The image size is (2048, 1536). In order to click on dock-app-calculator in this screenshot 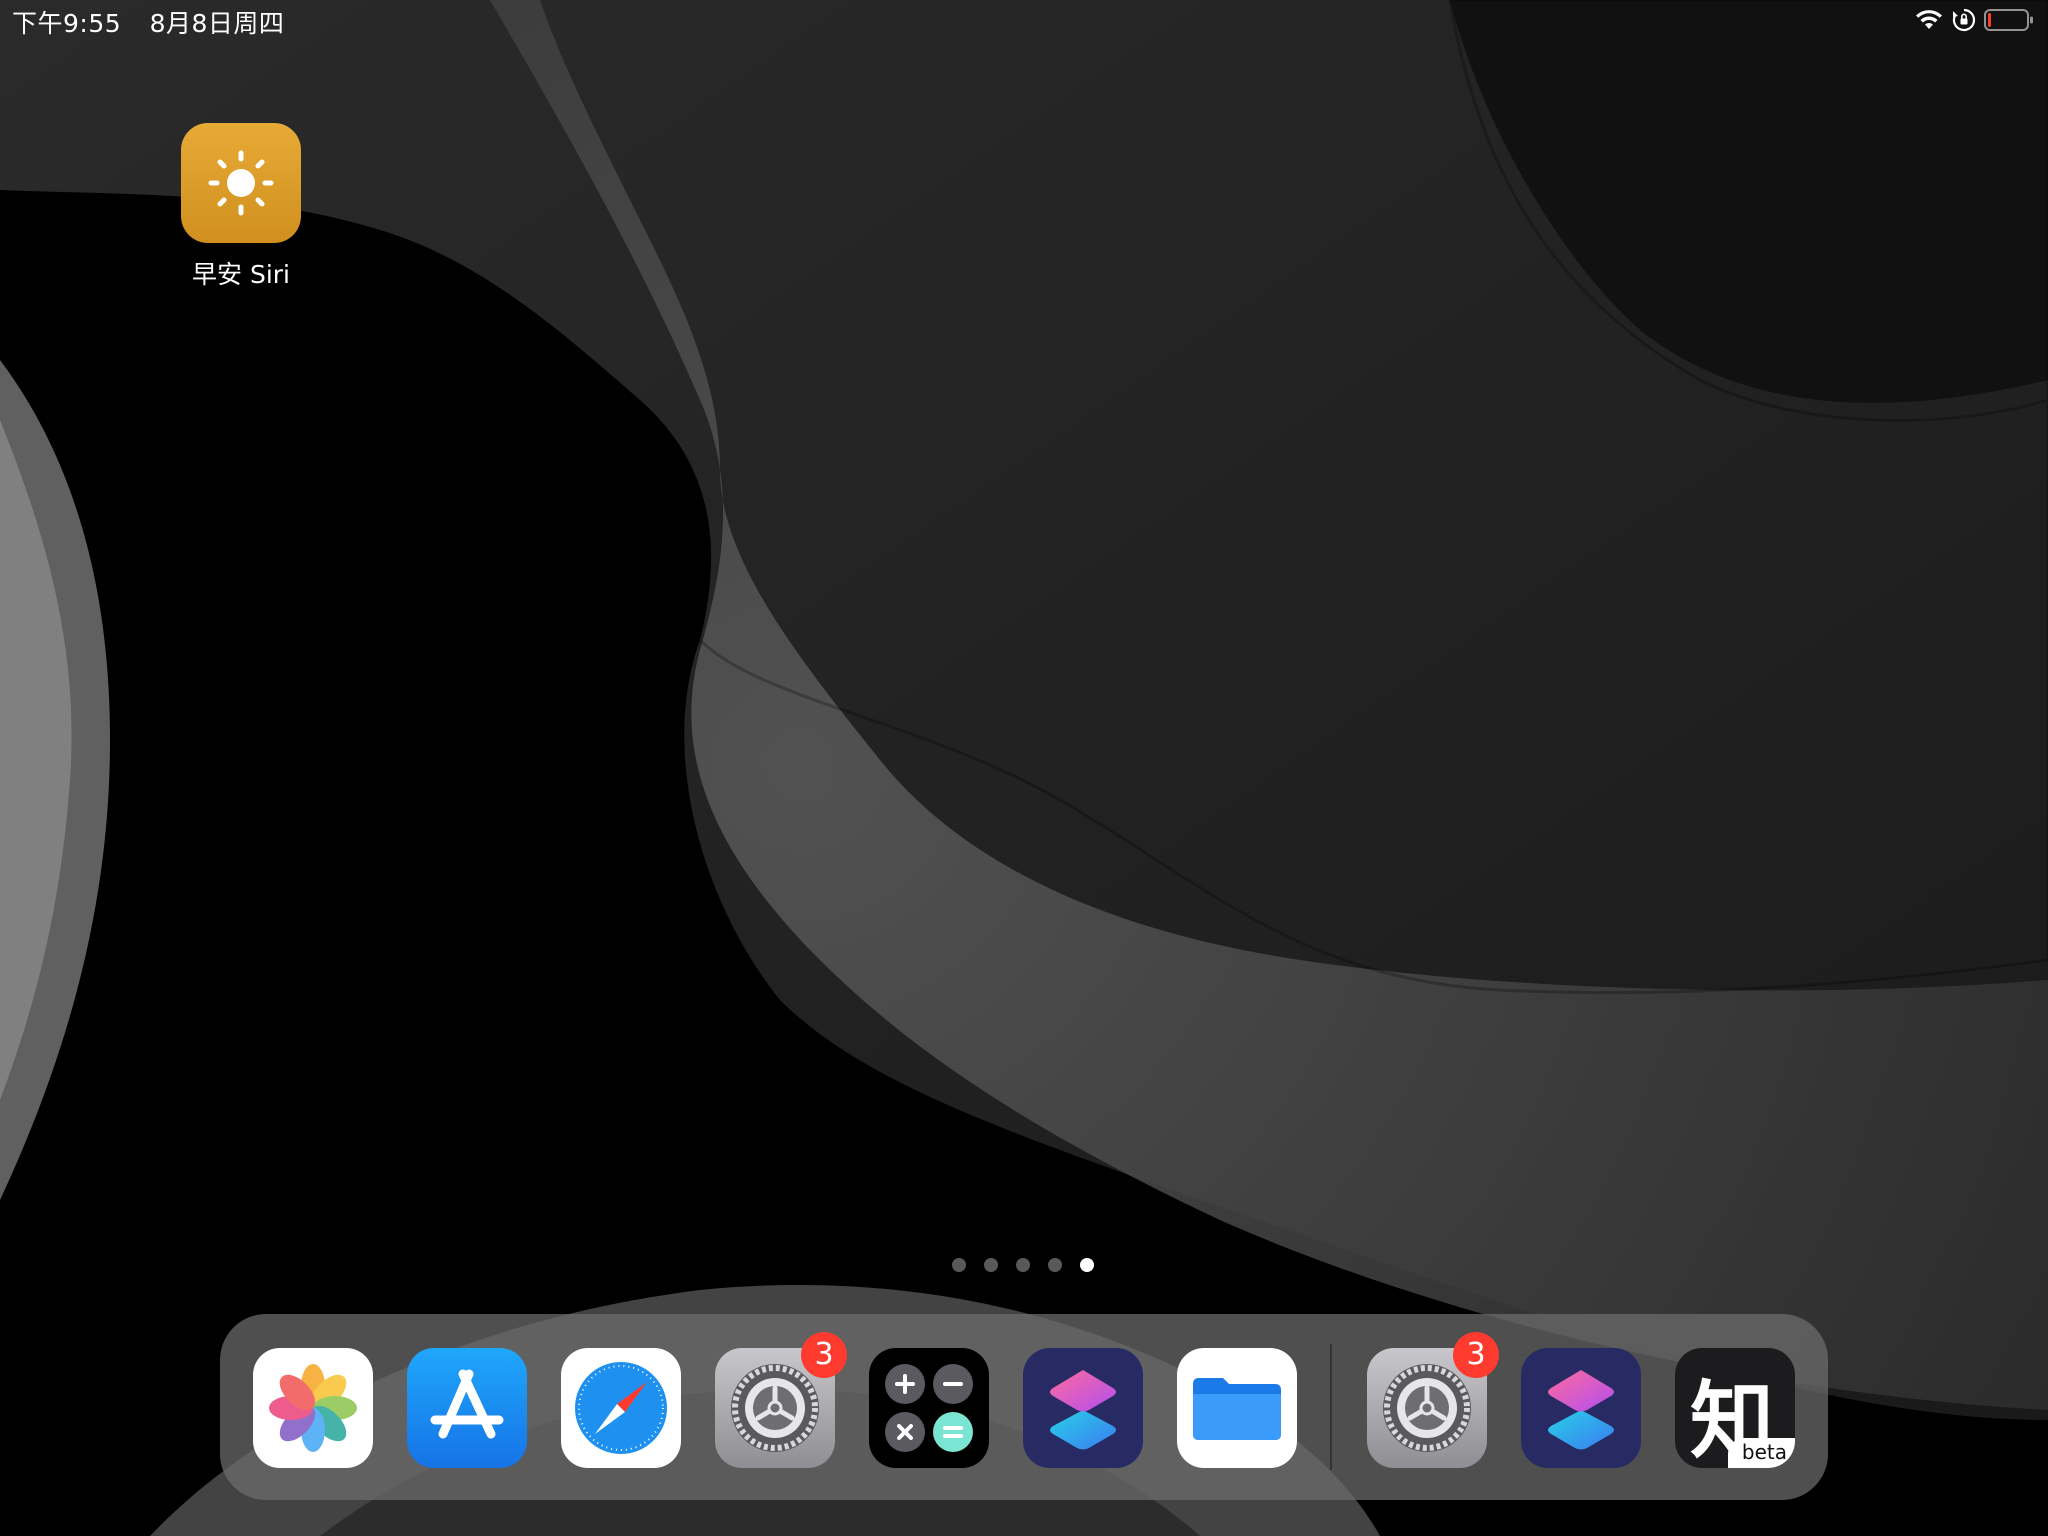, I will do `click(929, 1408)`.